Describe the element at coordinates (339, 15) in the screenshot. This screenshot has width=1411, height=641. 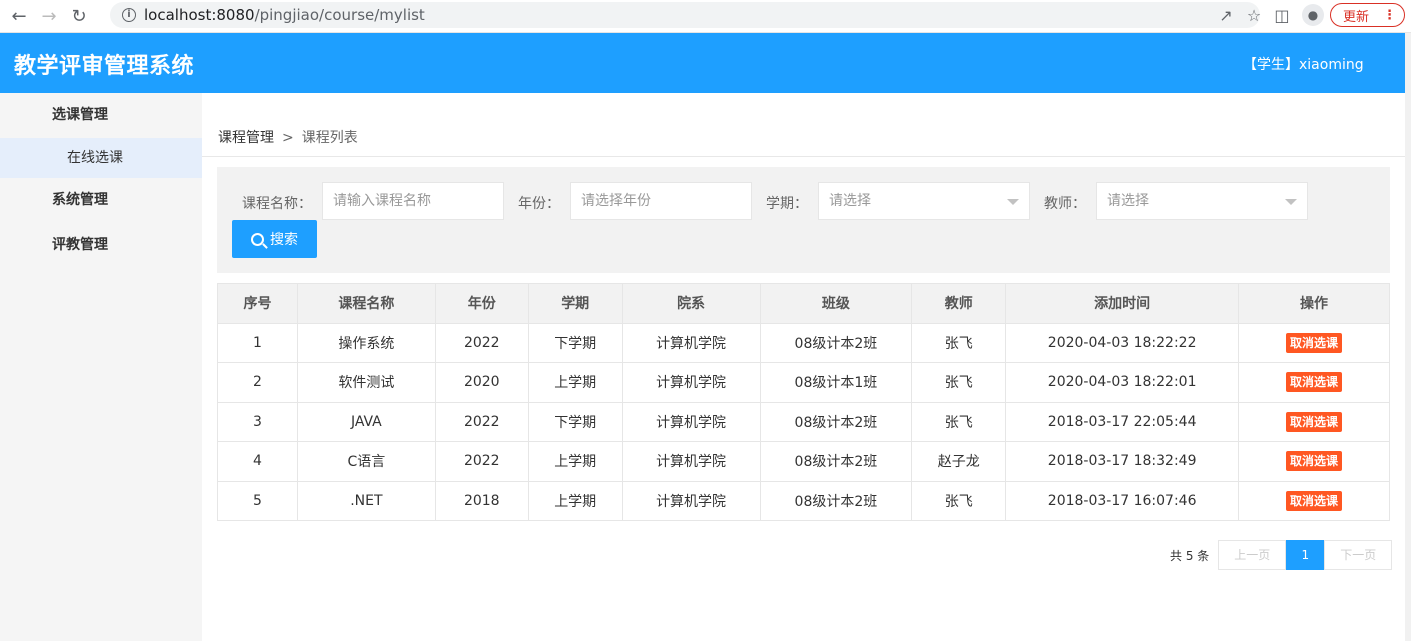
I see `url-path: /pingjiao/course/mylist` at that location.